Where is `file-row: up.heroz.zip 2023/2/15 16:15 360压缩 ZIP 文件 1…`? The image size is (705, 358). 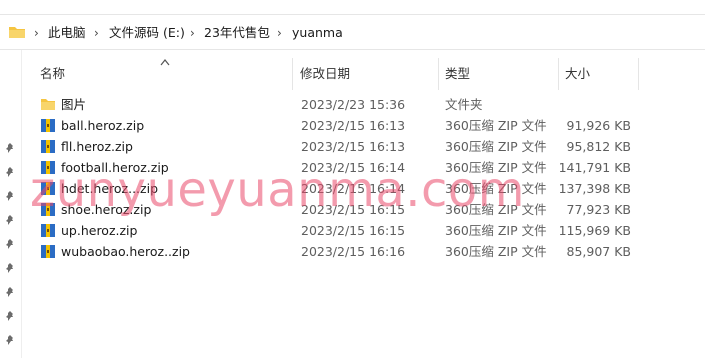
file-row: up.heroz.zip 2023/2/15 16:15 360压缩 ZIP 文件 1… is located at coordinates (363, 230).